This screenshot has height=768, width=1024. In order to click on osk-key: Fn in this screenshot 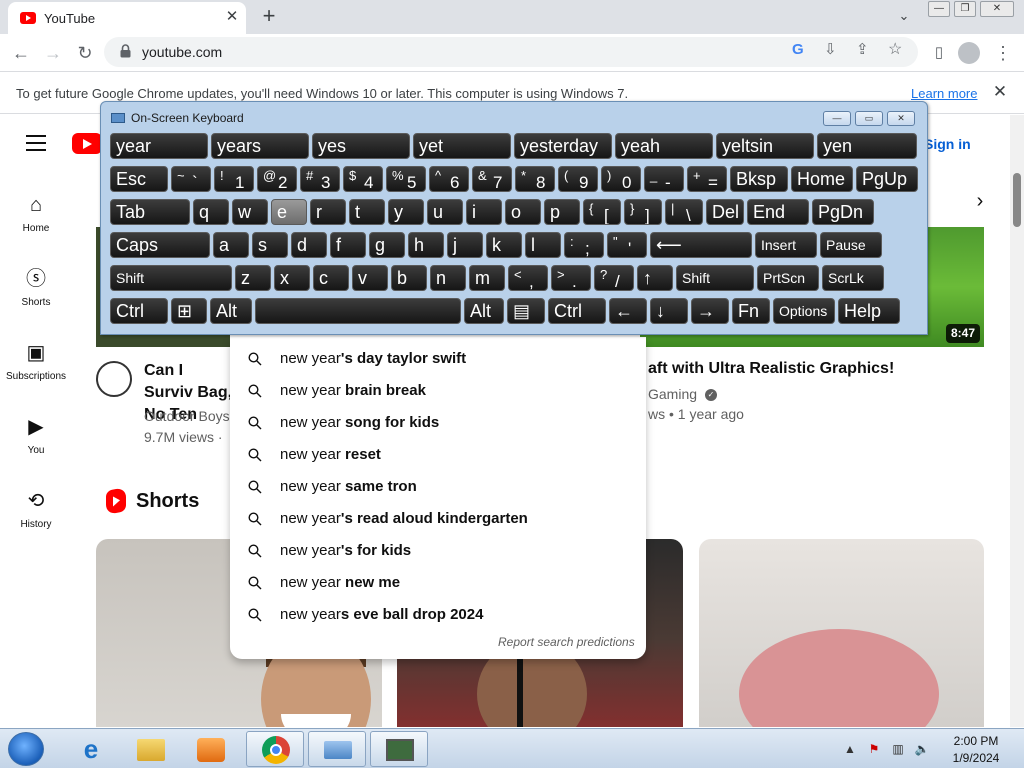, I will do `click(751, 311)`.